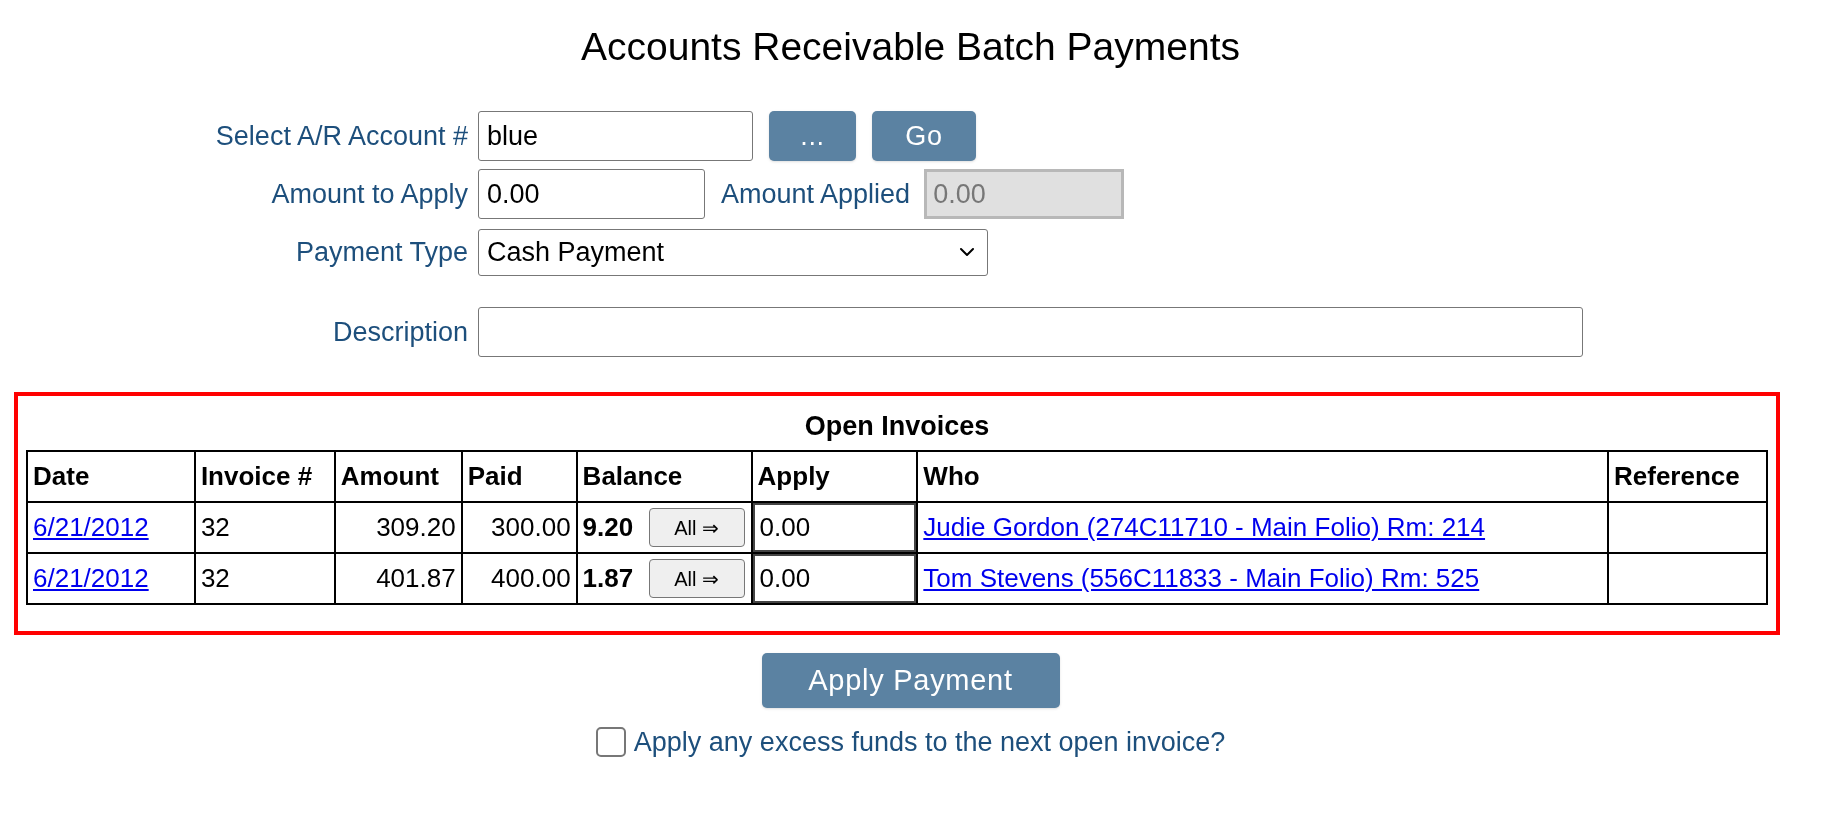  What do you see at coordinates (1687, 476) in the screenshot?
I see `column-header: Reference` at bounding box center [1687, 476].